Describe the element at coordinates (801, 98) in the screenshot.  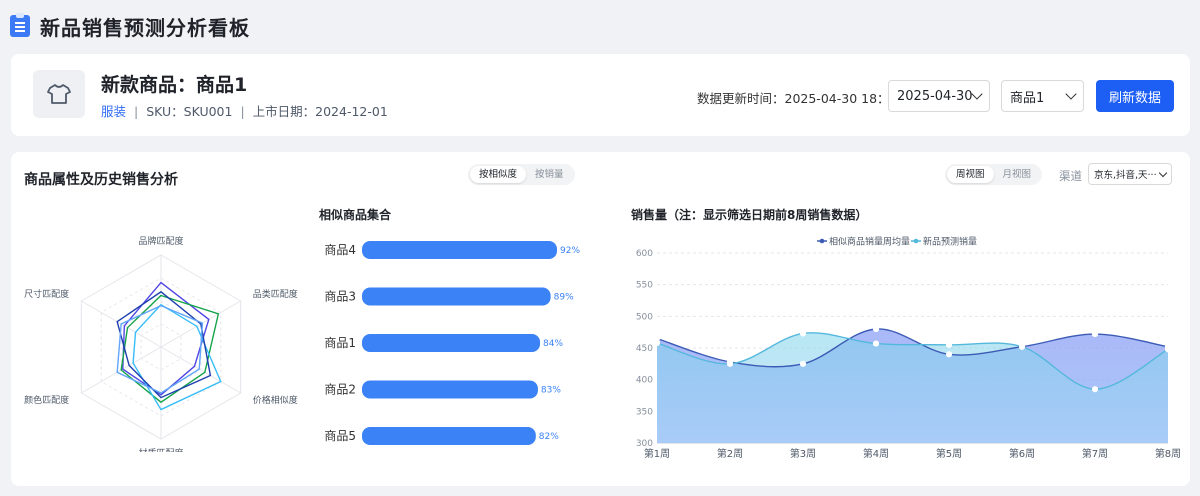
I see `update-time: 数据更新时间：2025-04-30 18：30` at that location.